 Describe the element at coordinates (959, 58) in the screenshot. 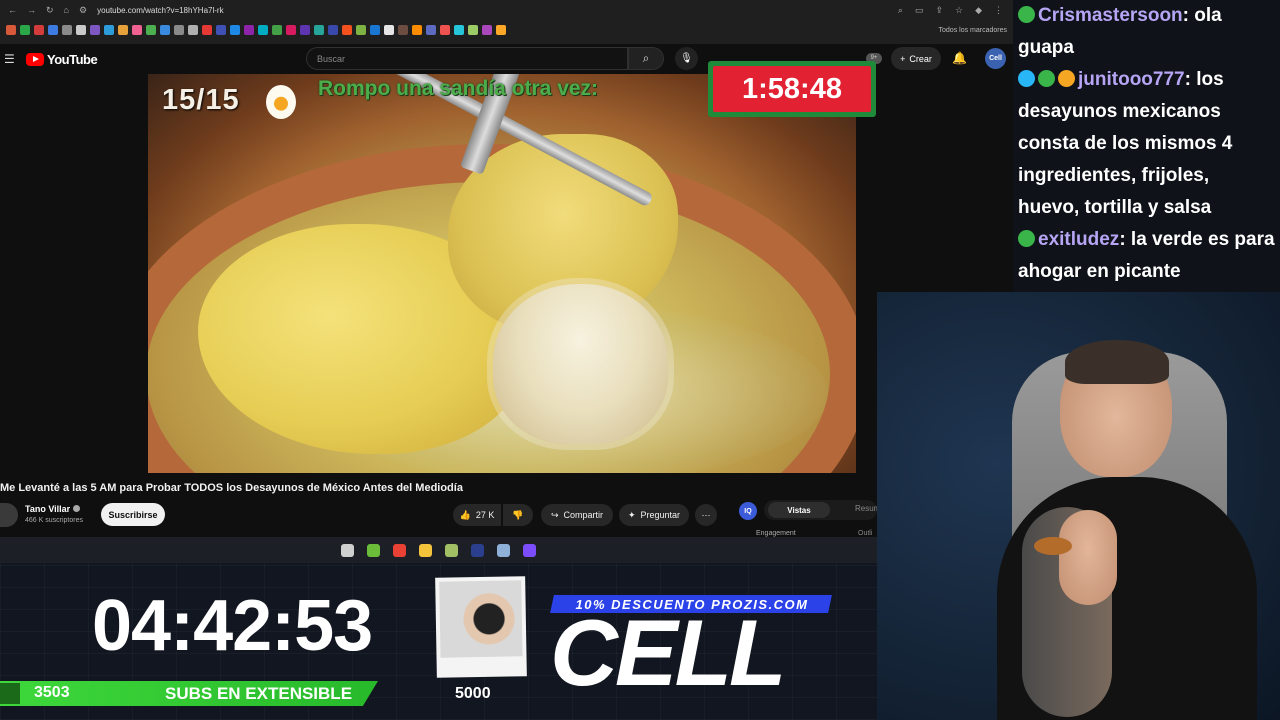

I see `notifications-bell-icon: 🔔` at that location.